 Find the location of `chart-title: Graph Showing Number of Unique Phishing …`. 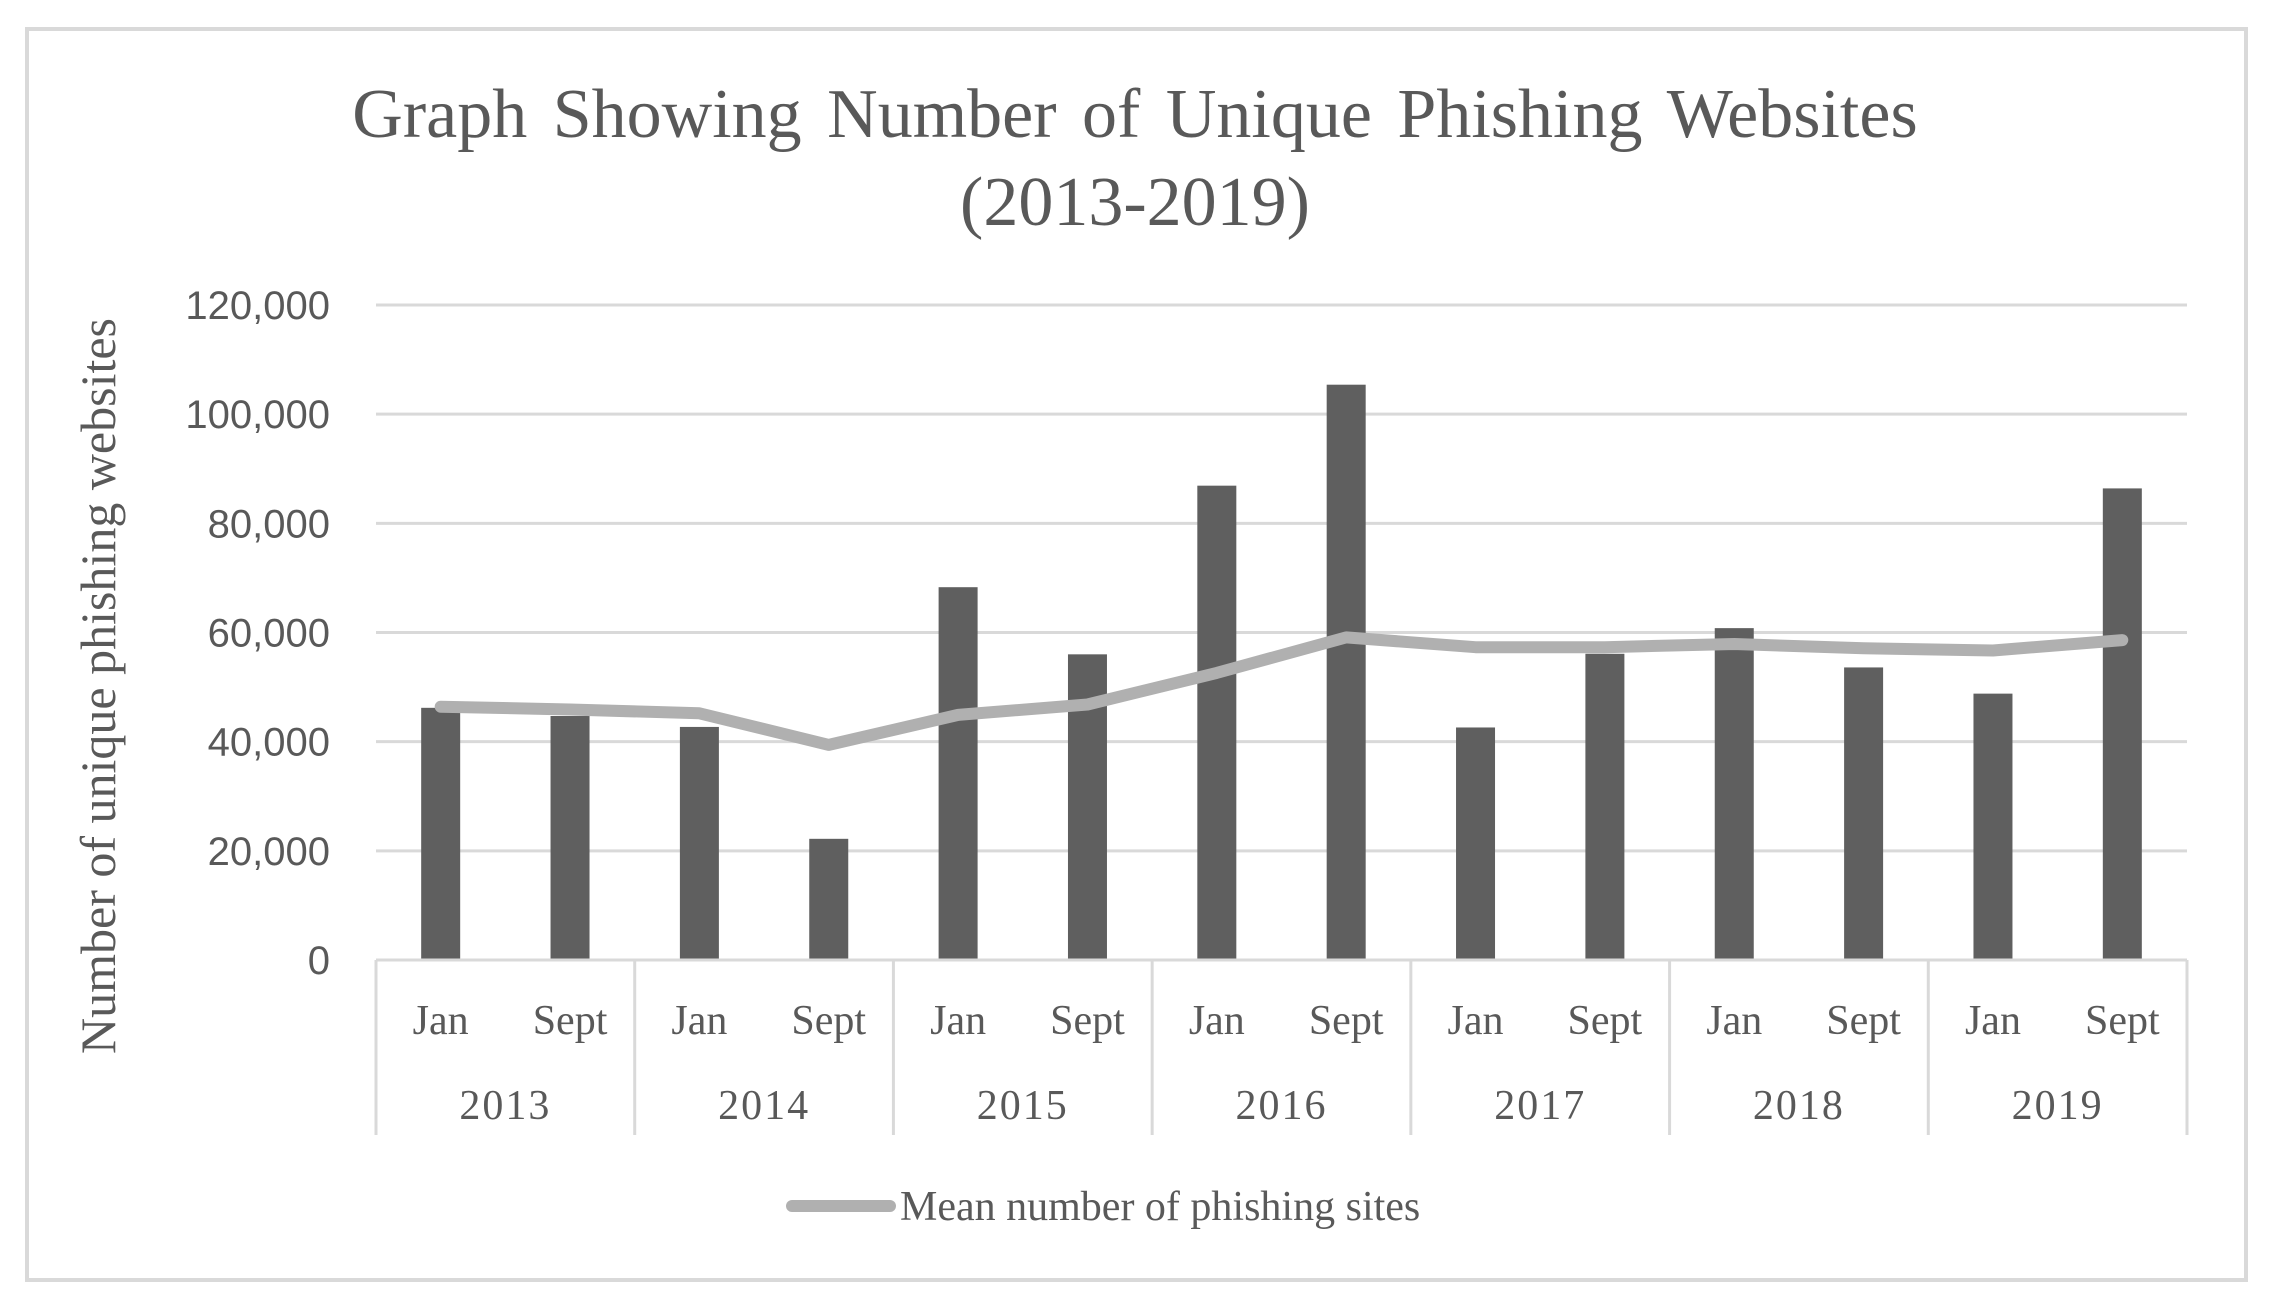

chart-title: Graph Showing Number of Unique Phishing … is located at coordinates (1134, 114).